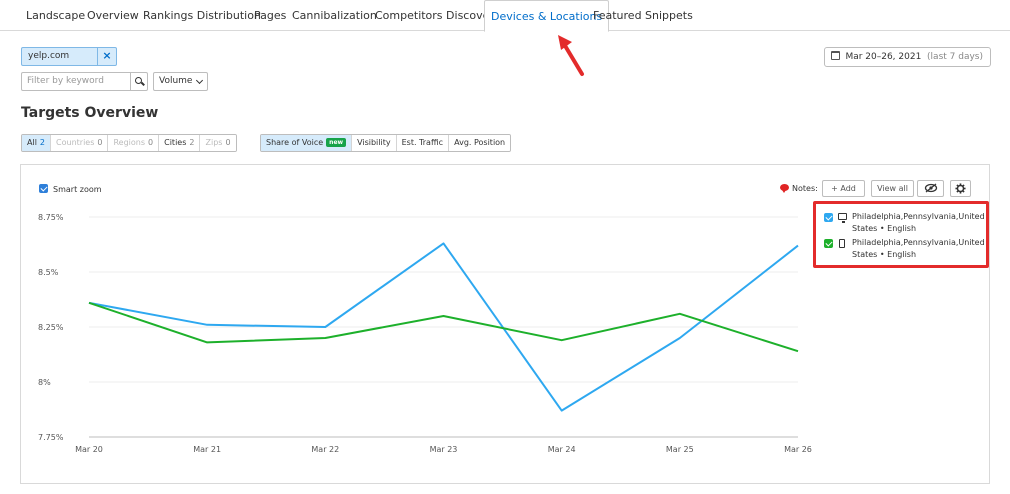 The image size is (1010, 494). Describe the element at coordinates (44, 382) in the screenshot. I see `y-tick-label: 8%` at that location.